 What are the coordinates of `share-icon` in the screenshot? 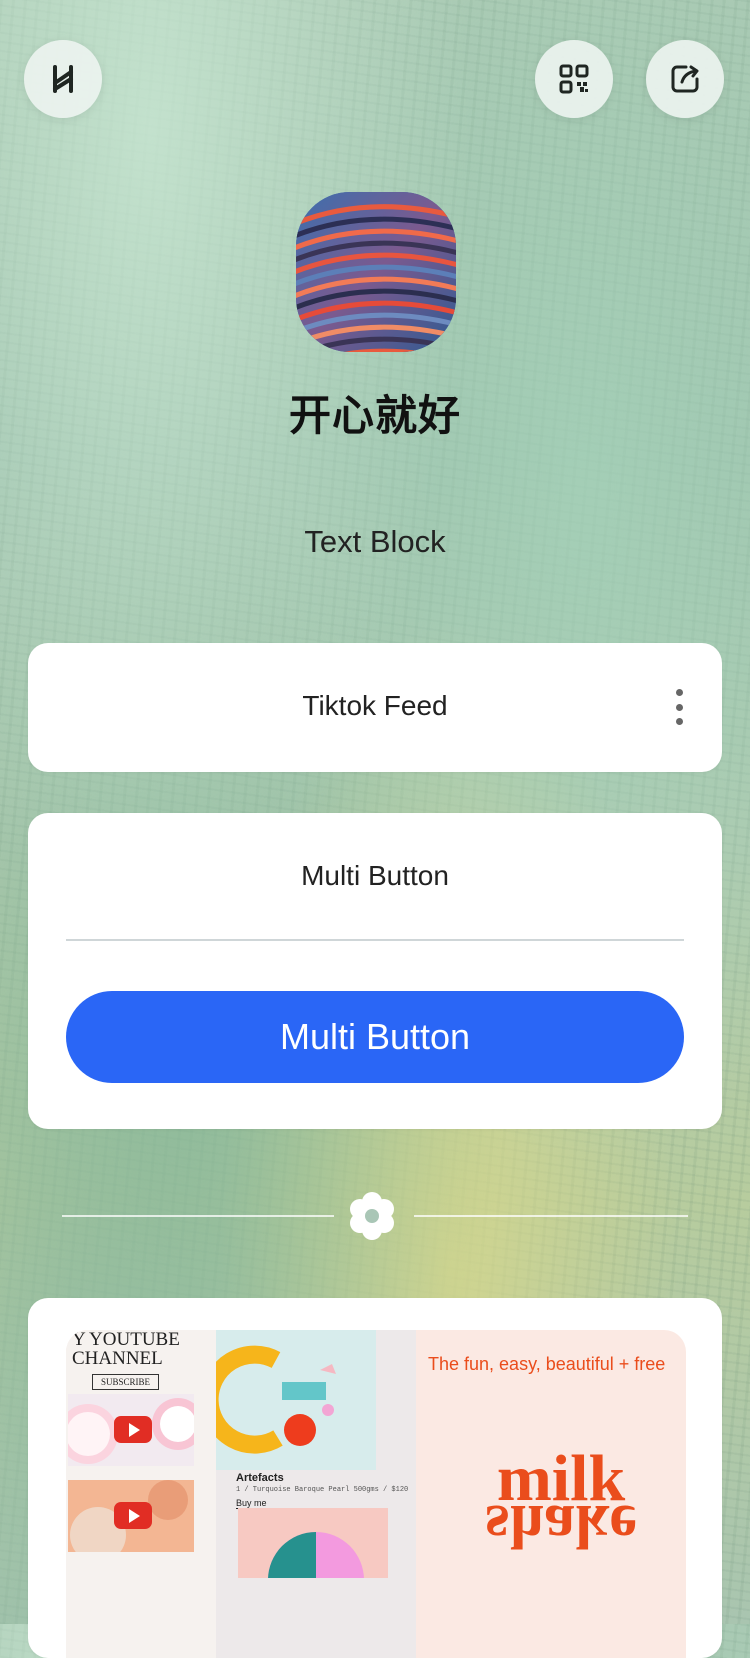 It's located at (685, 79).